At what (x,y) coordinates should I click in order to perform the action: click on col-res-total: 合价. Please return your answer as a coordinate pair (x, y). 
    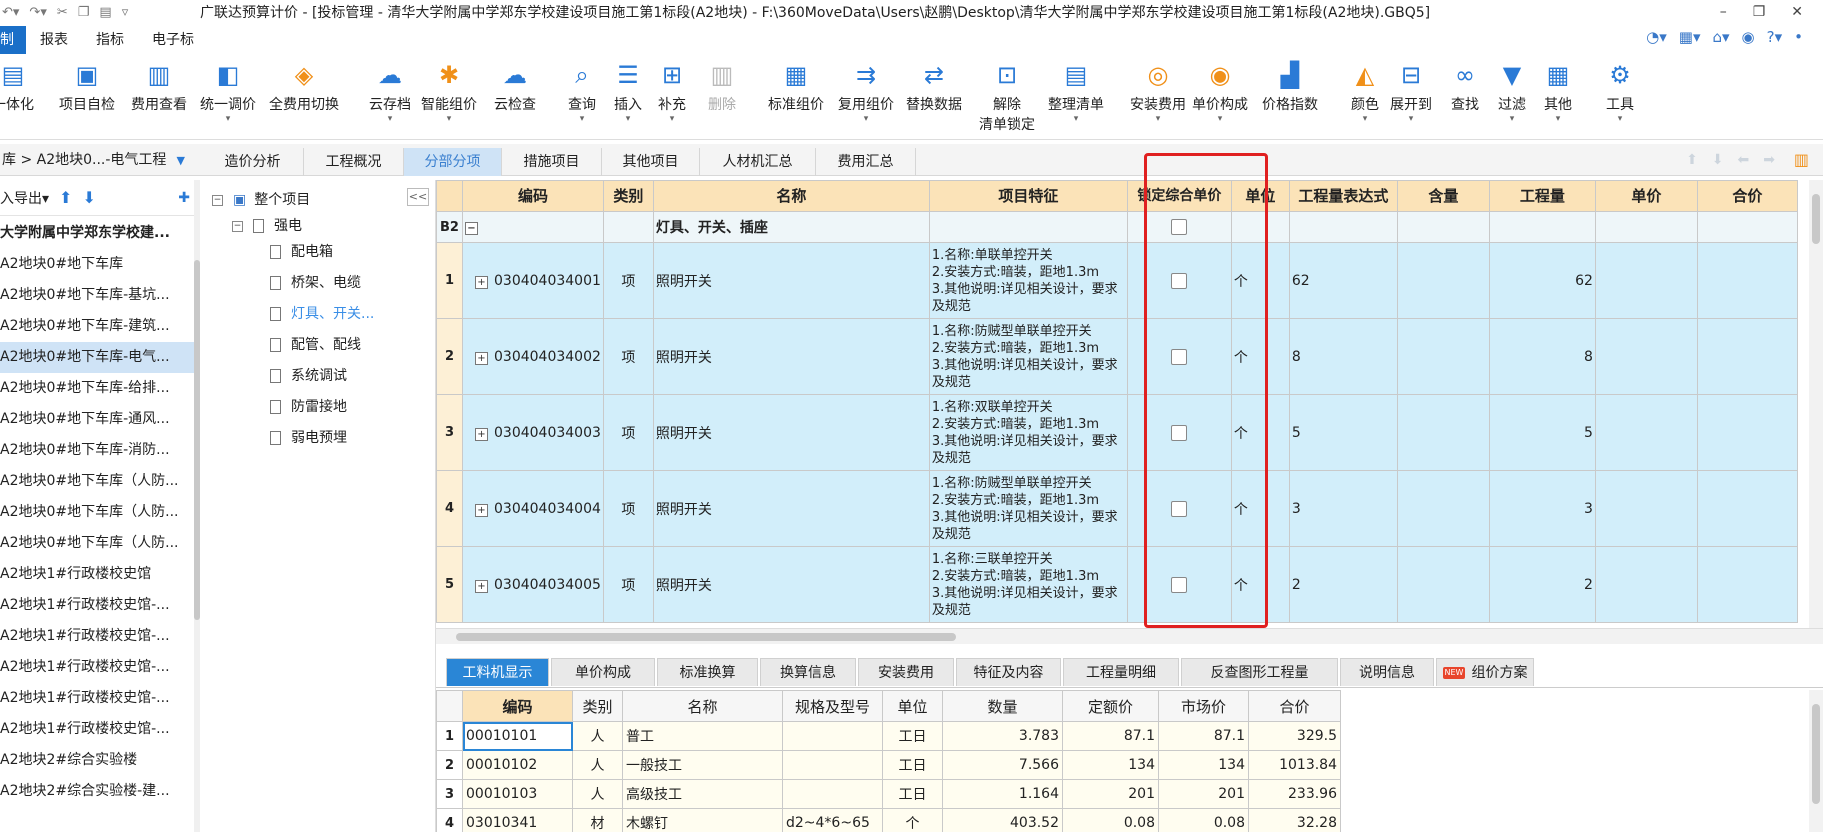
    Looking at the image, I should click on (1294, 706).